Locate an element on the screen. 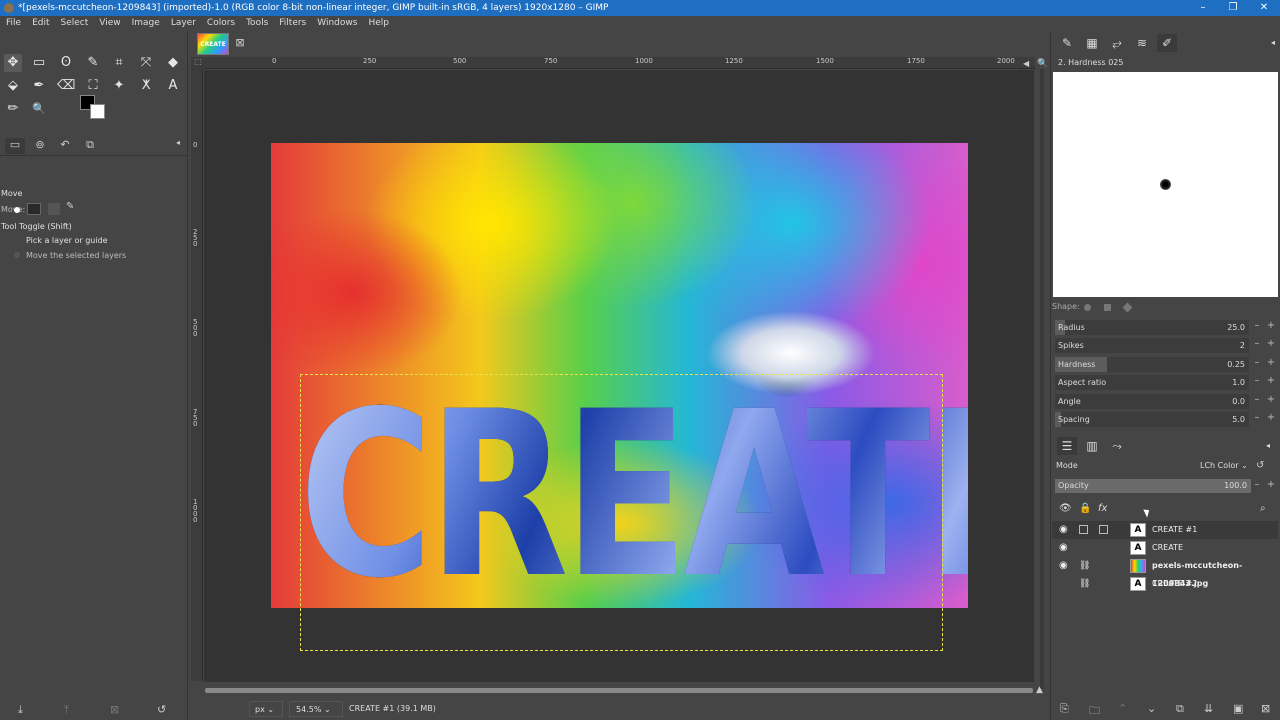 Image resolution: width=1280 pixels, height=720 pixels. aspect-decrease-icon: – is located at coordinates (1257, 380).